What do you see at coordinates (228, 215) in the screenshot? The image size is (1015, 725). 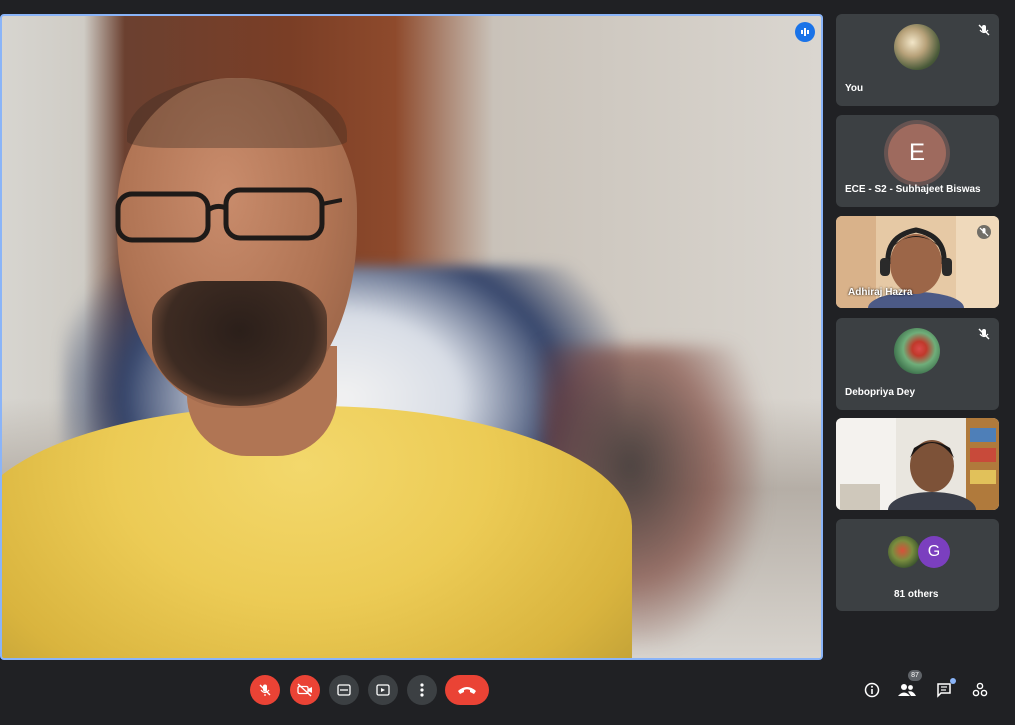 I see `speaker-glasses` at bounding box center [228, 215].